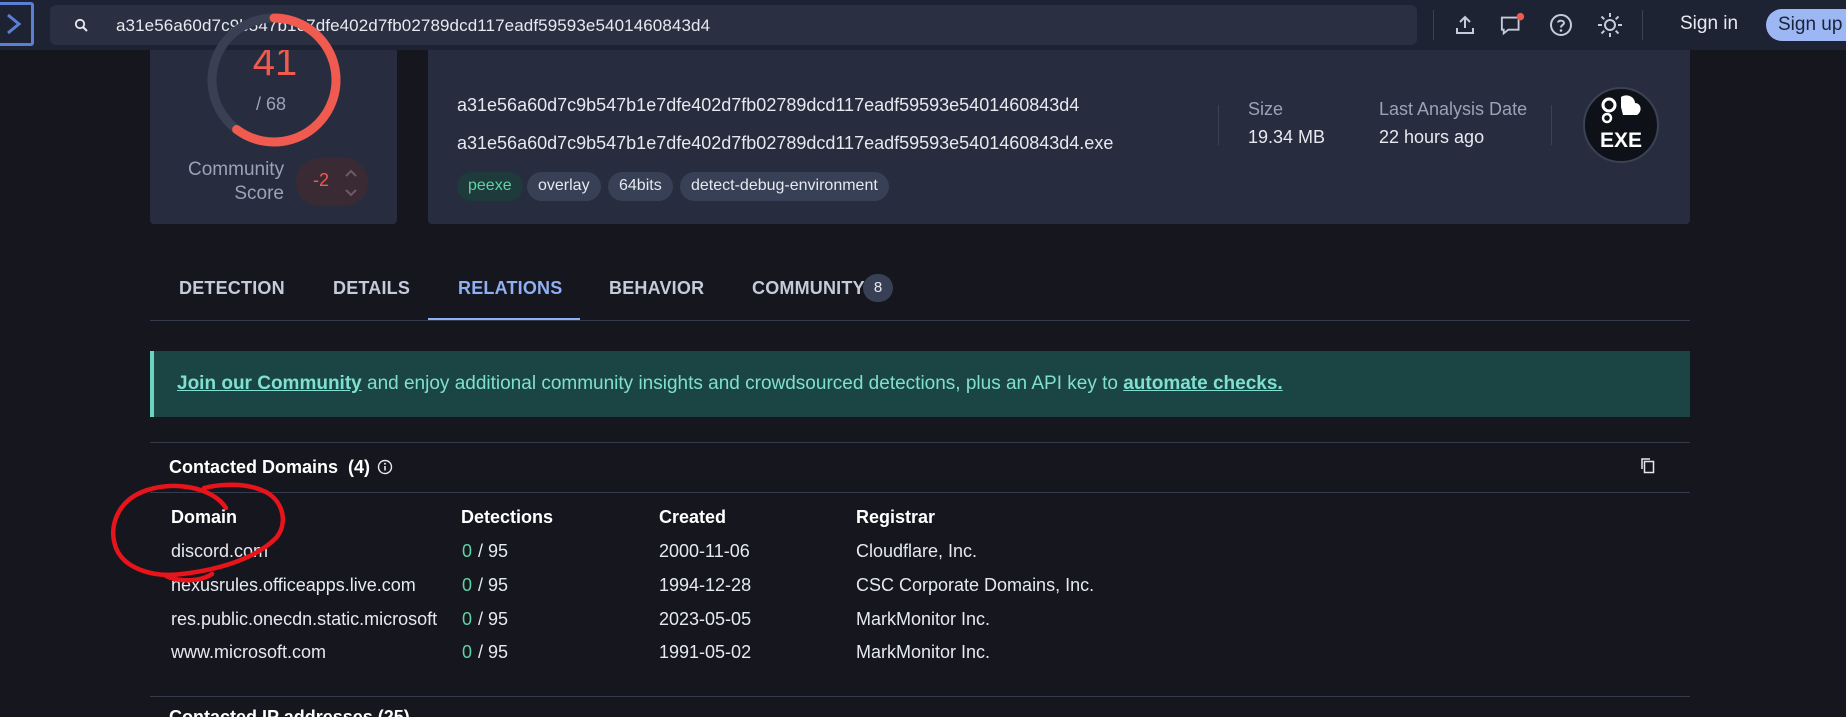 Image resolution: width=1846 pixels, height=717 pixels. What do you see at coordinates (1465, 25) in the screenshot?
I see `upload-icon` at bounding box center [1465, 25].